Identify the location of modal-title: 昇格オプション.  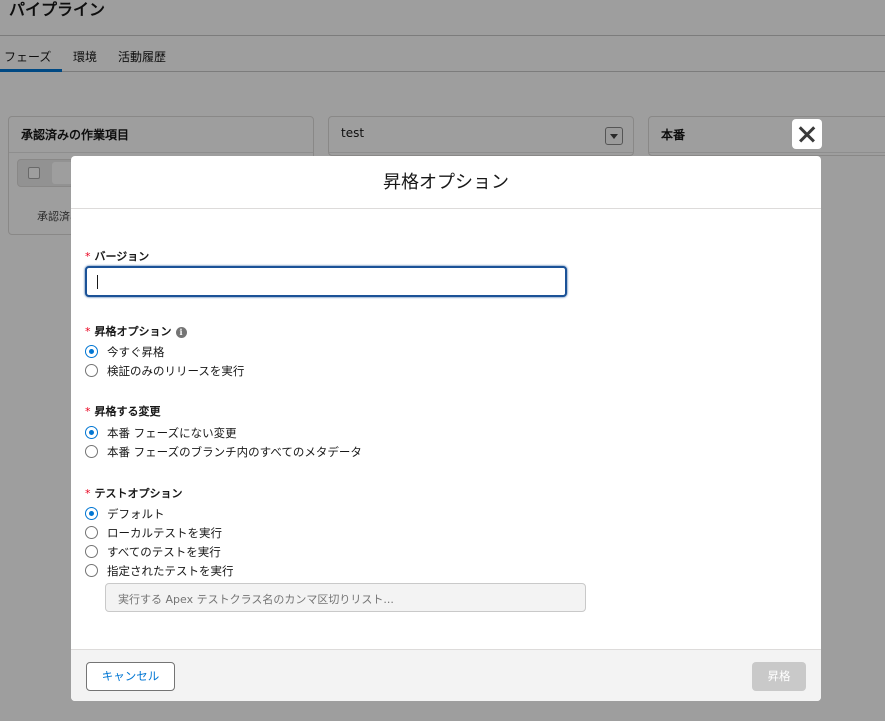
(446, 182).